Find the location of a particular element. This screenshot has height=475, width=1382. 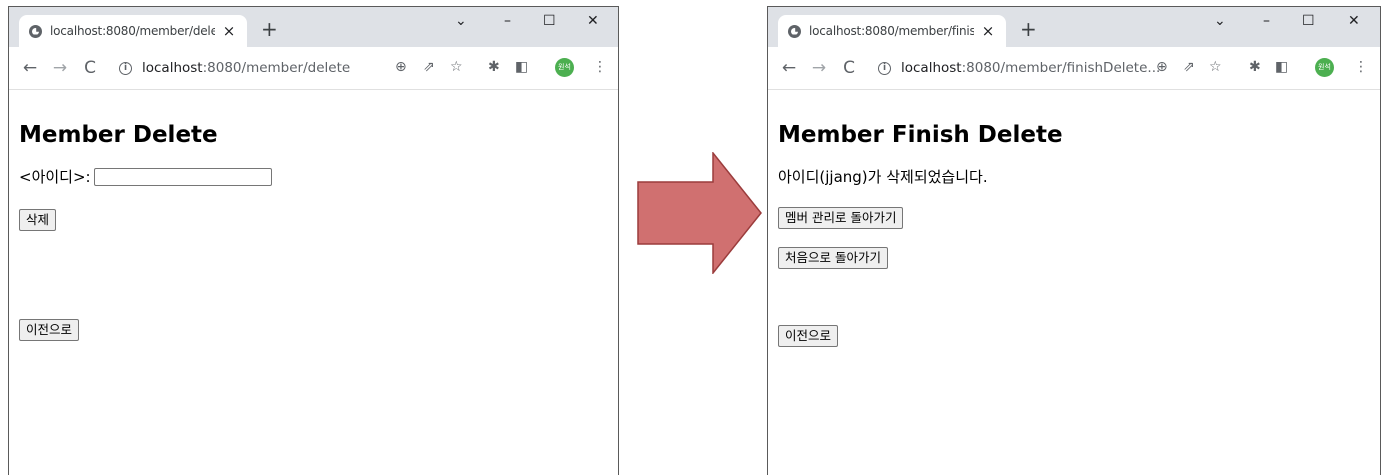

transition-arrow is located at coordinates (699, 213).